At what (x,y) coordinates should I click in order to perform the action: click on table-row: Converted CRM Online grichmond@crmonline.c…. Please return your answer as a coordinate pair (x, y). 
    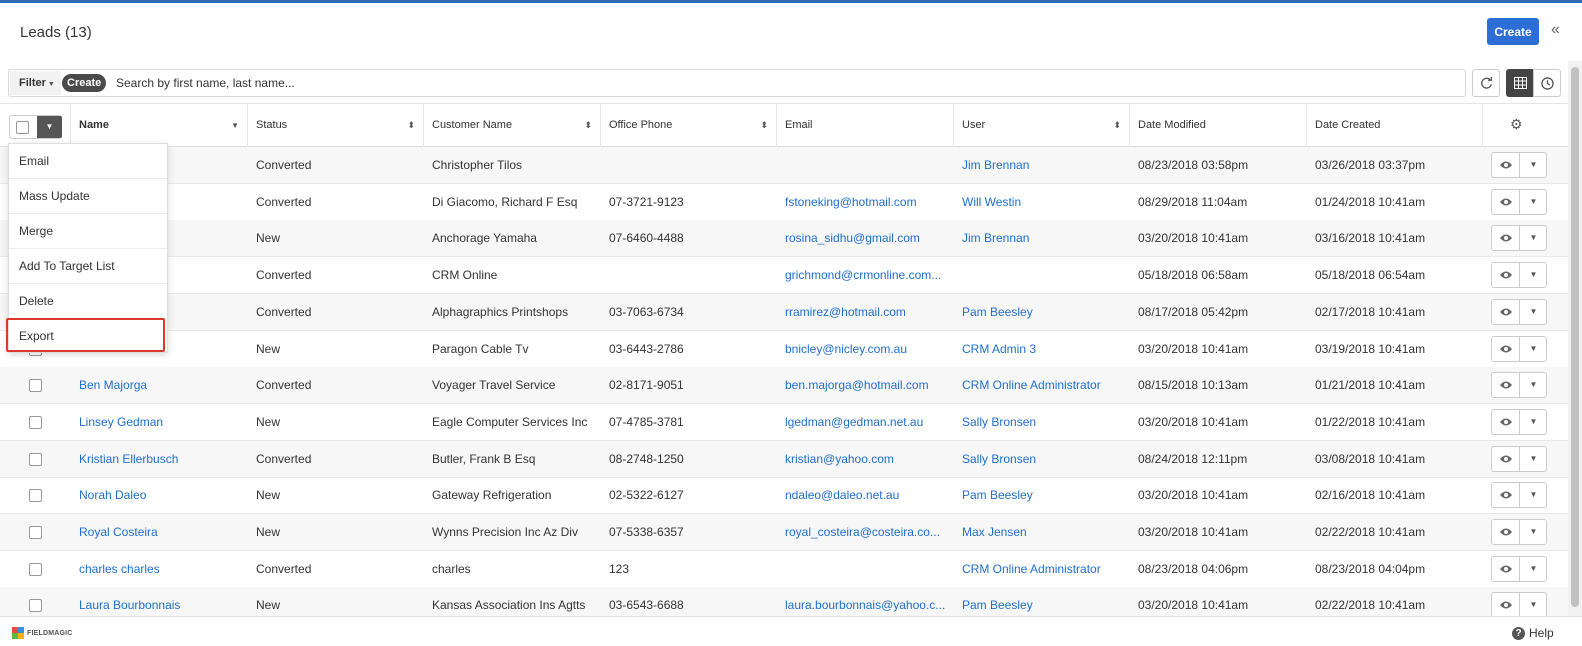
    Looking at the image, I should click on (784, 276).